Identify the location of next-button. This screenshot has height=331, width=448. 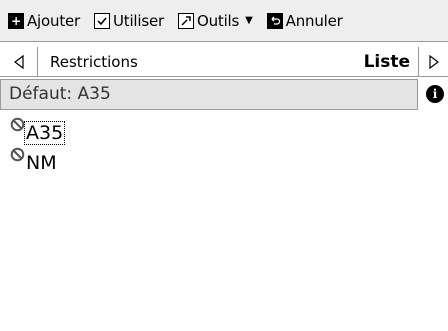
(433, 61).